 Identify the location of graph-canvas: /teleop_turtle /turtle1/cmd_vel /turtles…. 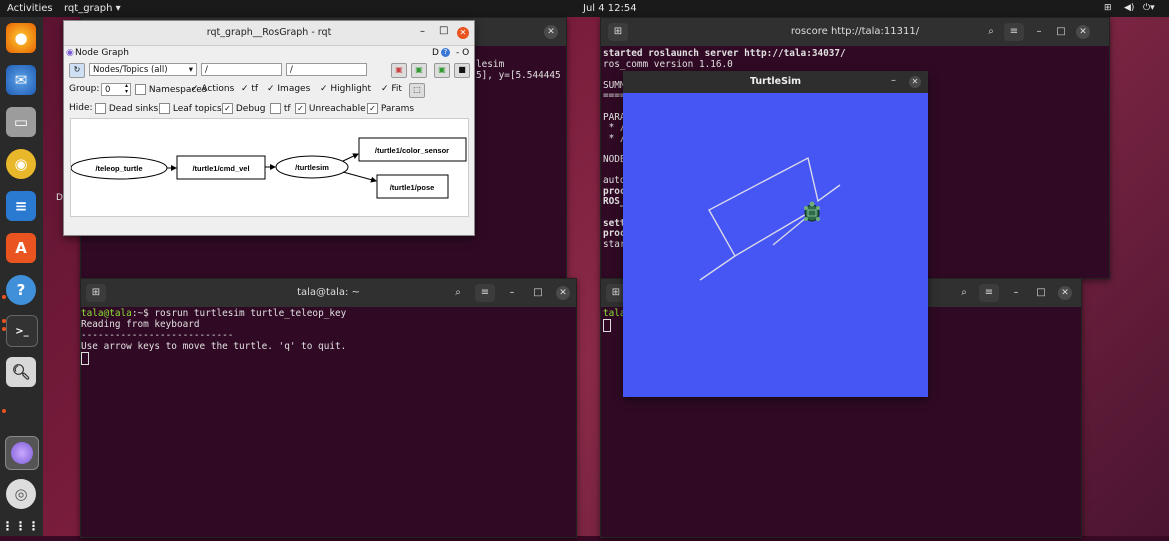
(269, 167).